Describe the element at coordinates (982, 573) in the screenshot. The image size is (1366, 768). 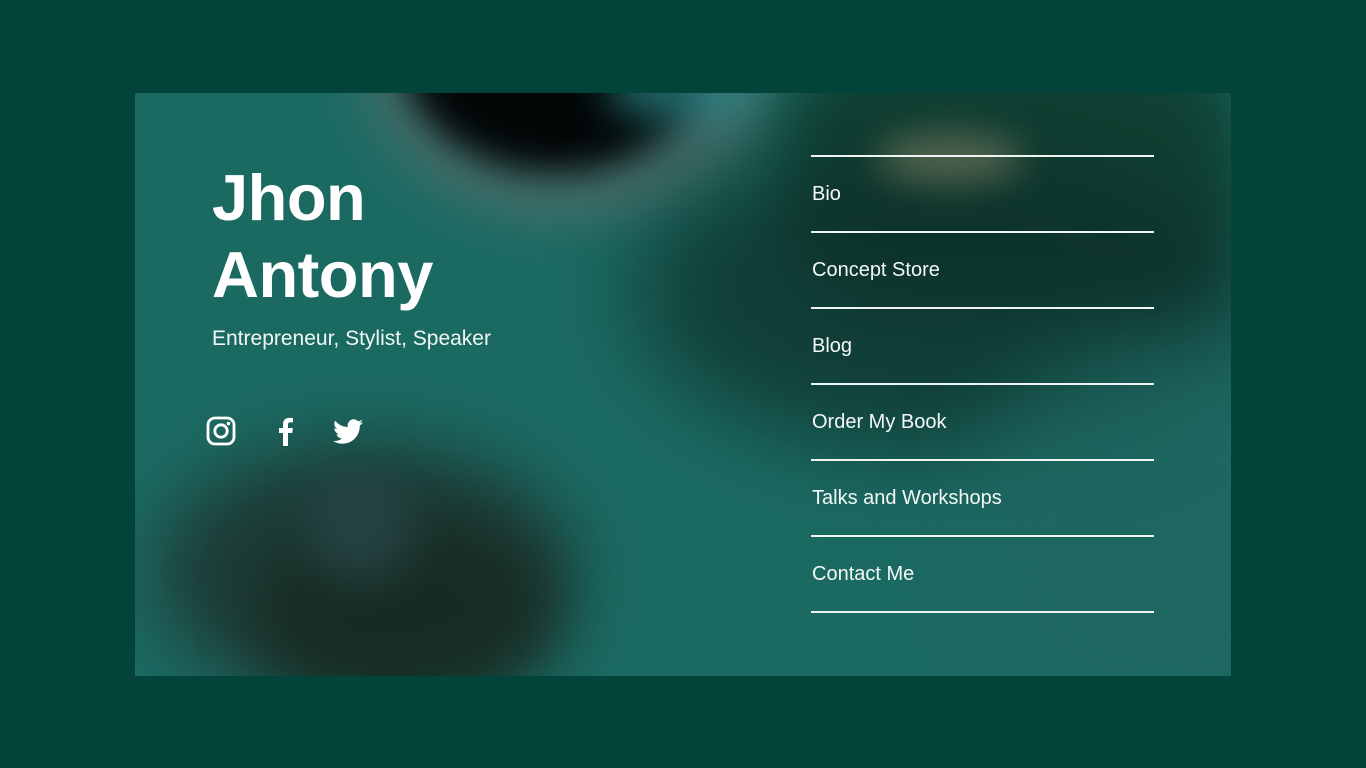
I see `nav-item-contact-me: Contact Me` at that location.